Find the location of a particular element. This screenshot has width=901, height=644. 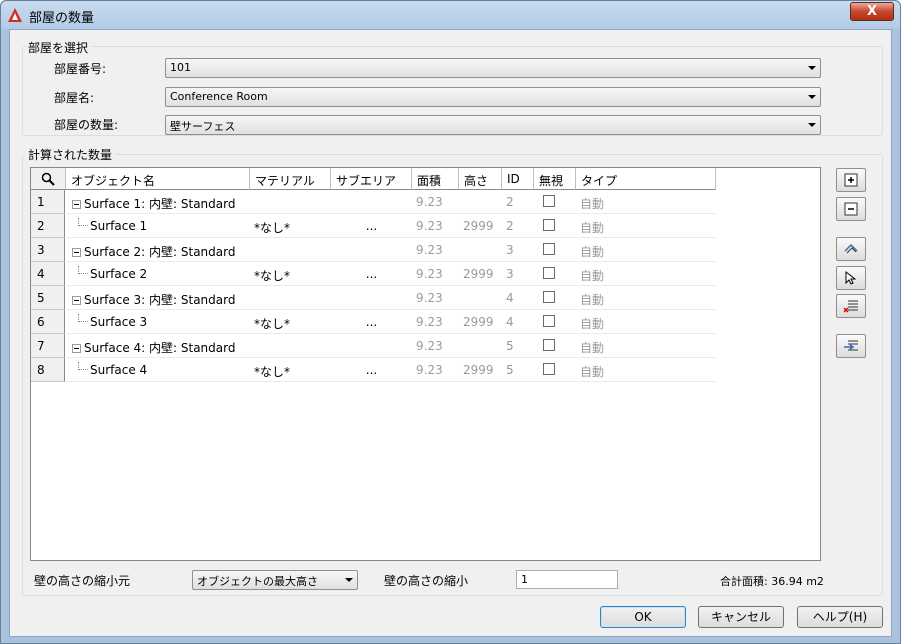

help-button: ヘルプ(H) is located at coordinates (840, 617).